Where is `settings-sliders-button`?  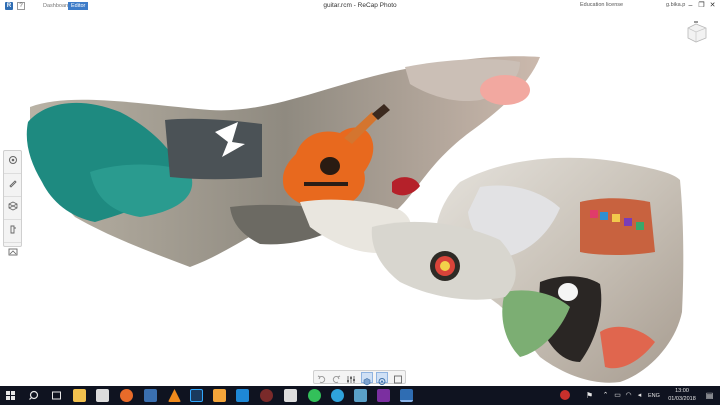
settings-sliders-button is located at coordinates (351, 377).